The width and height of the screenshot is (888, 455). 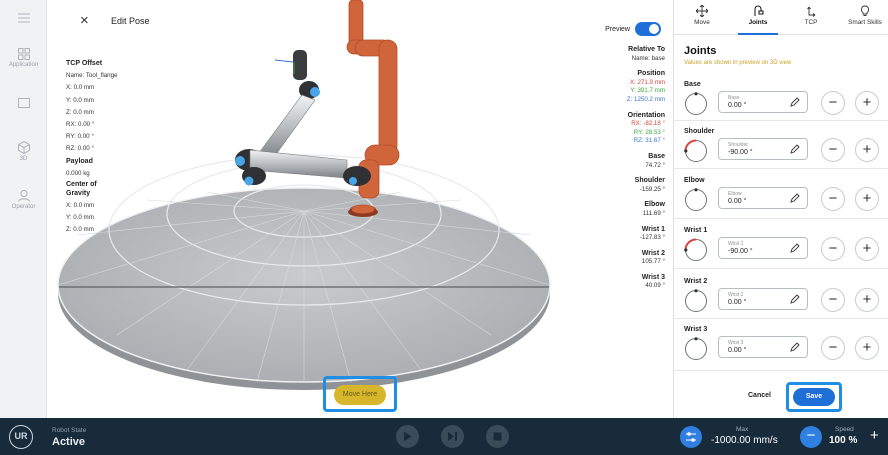 What do you see at coordinates (653, 277) in the screenshot?
I see `readout-wrist3-label: Wrist 3` at bounding box center [653, 277].